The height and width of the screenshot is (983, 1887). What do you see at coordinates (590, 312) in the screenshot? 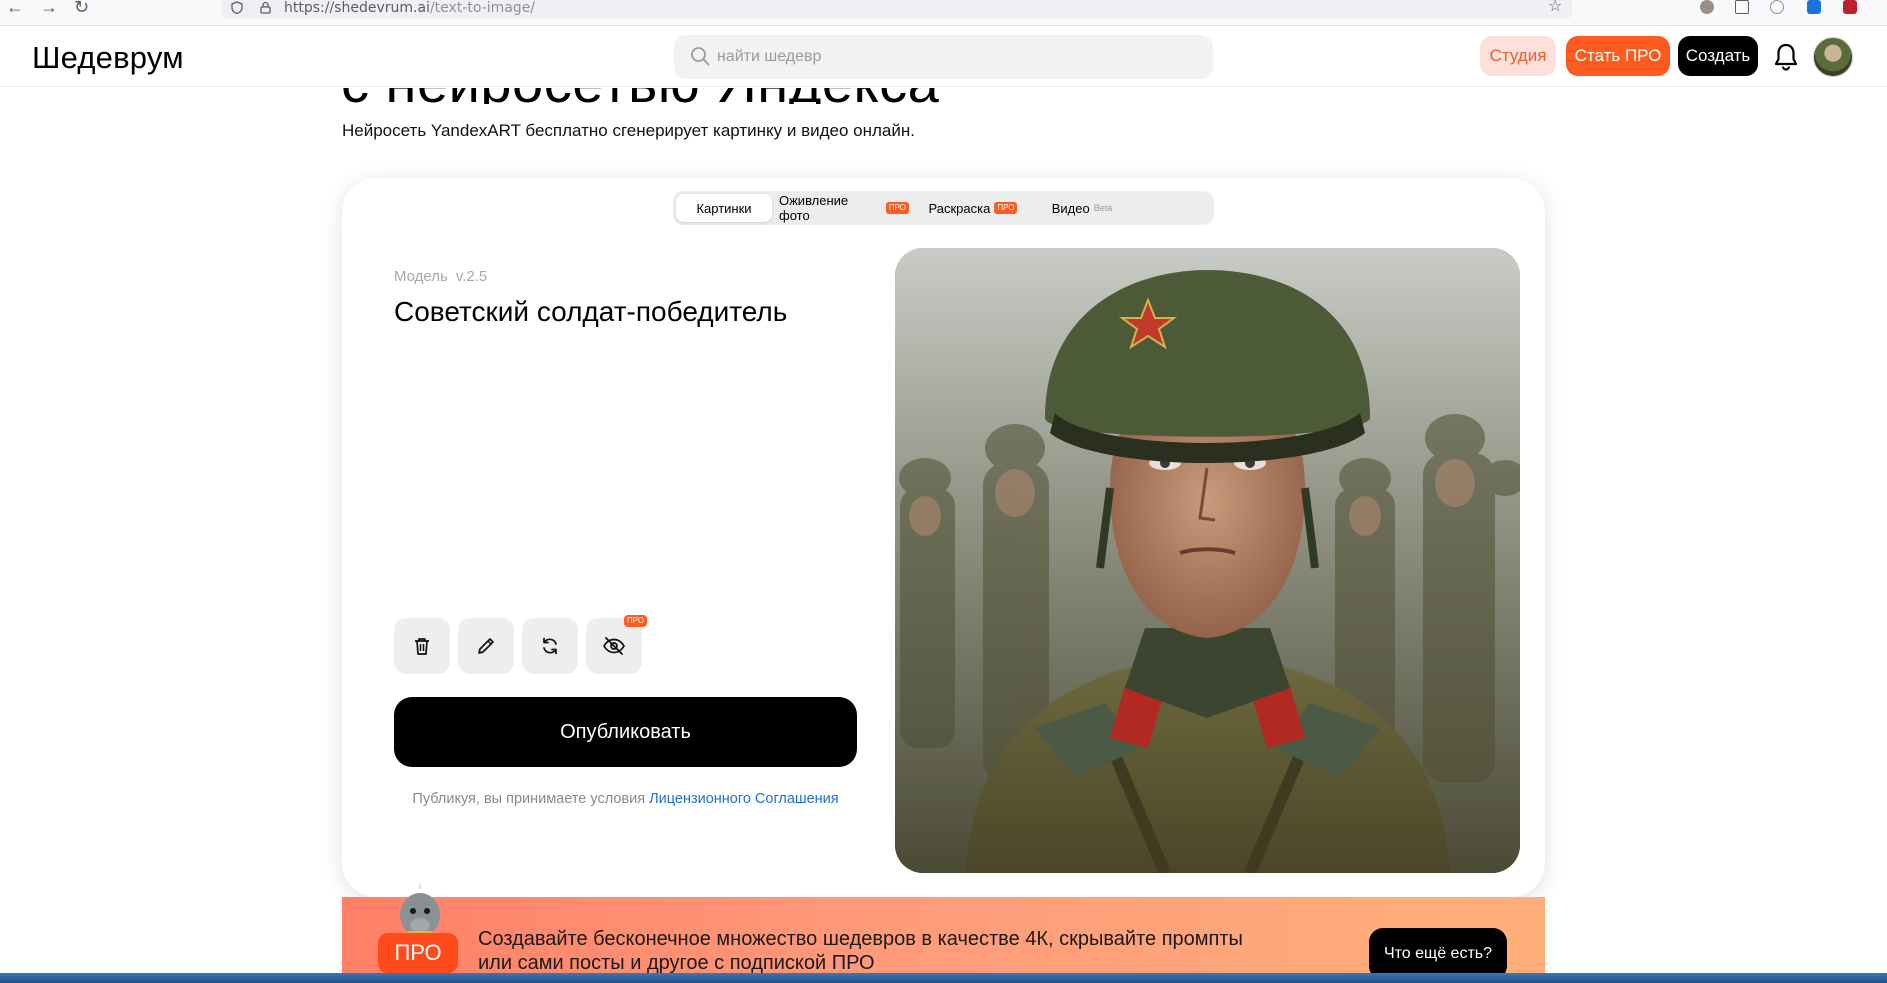
I see `prompt-text: Советский солдат-победитель` at bounding box center [590, 312].